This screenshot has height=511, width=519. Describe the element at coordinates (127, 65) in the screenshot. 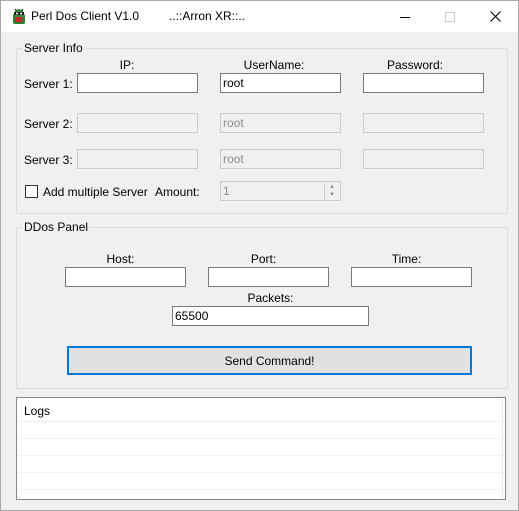

I see `ip-column-label: IP:` at that location.